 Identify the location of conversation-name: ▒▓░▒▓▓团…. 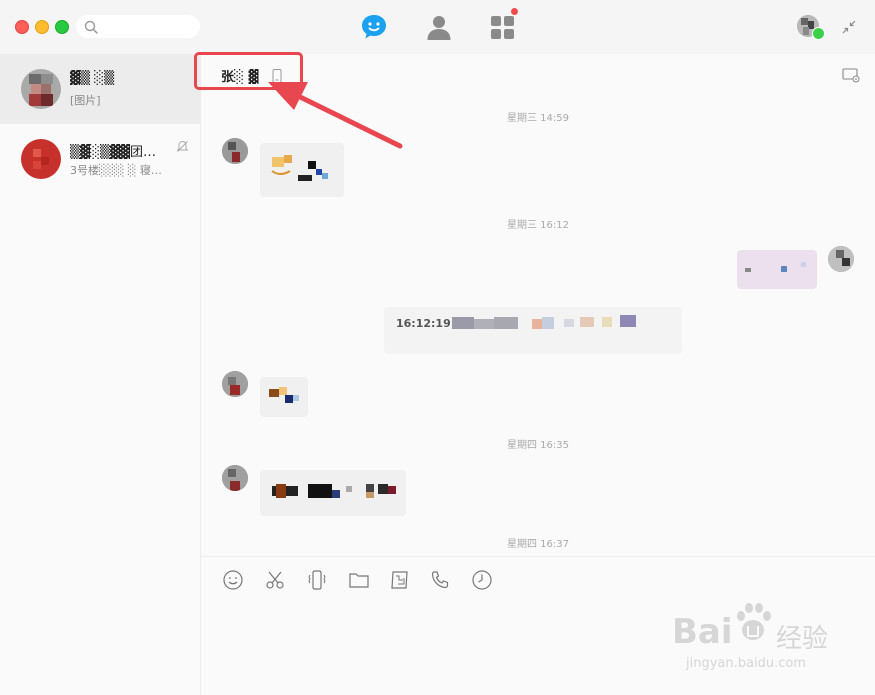
(113, 152).